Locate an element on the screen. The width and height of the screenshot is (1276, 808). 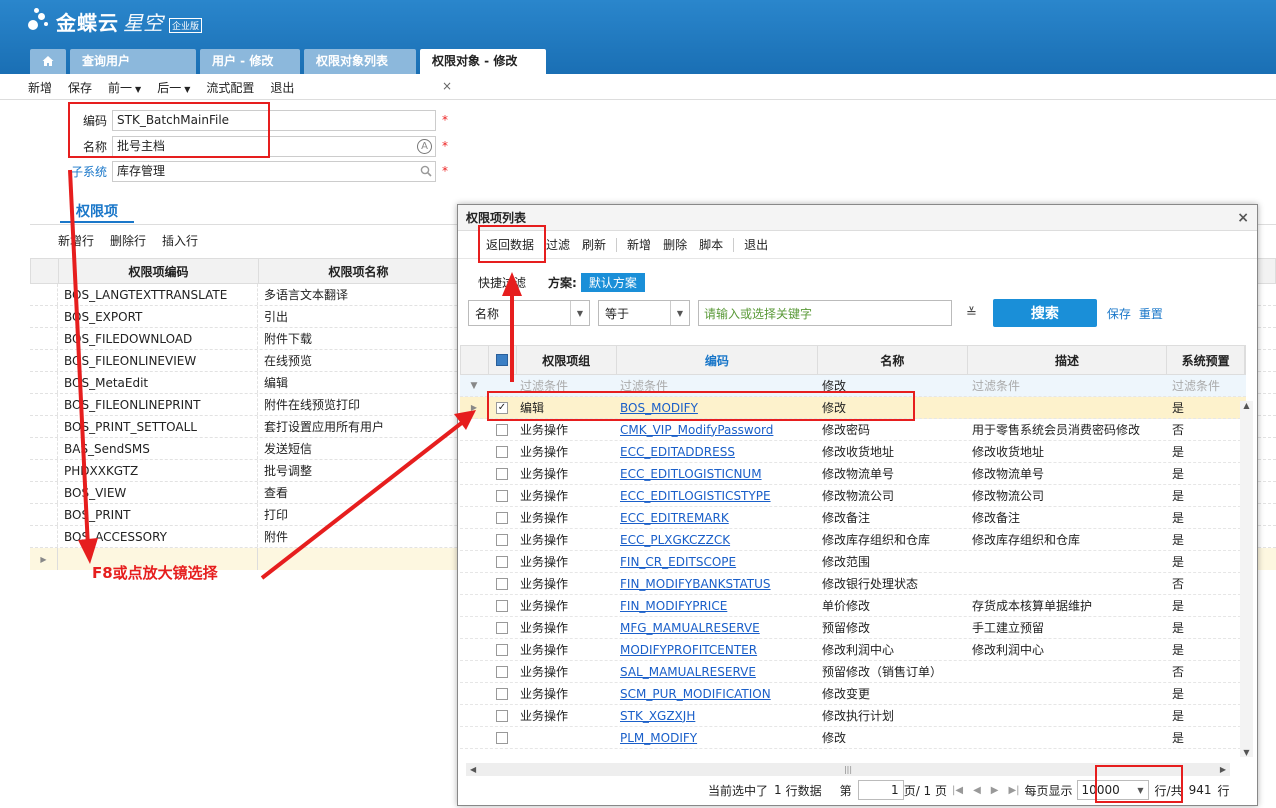
tab-user-edit: 用户 - 修改 is located at coordinates (250, 61).